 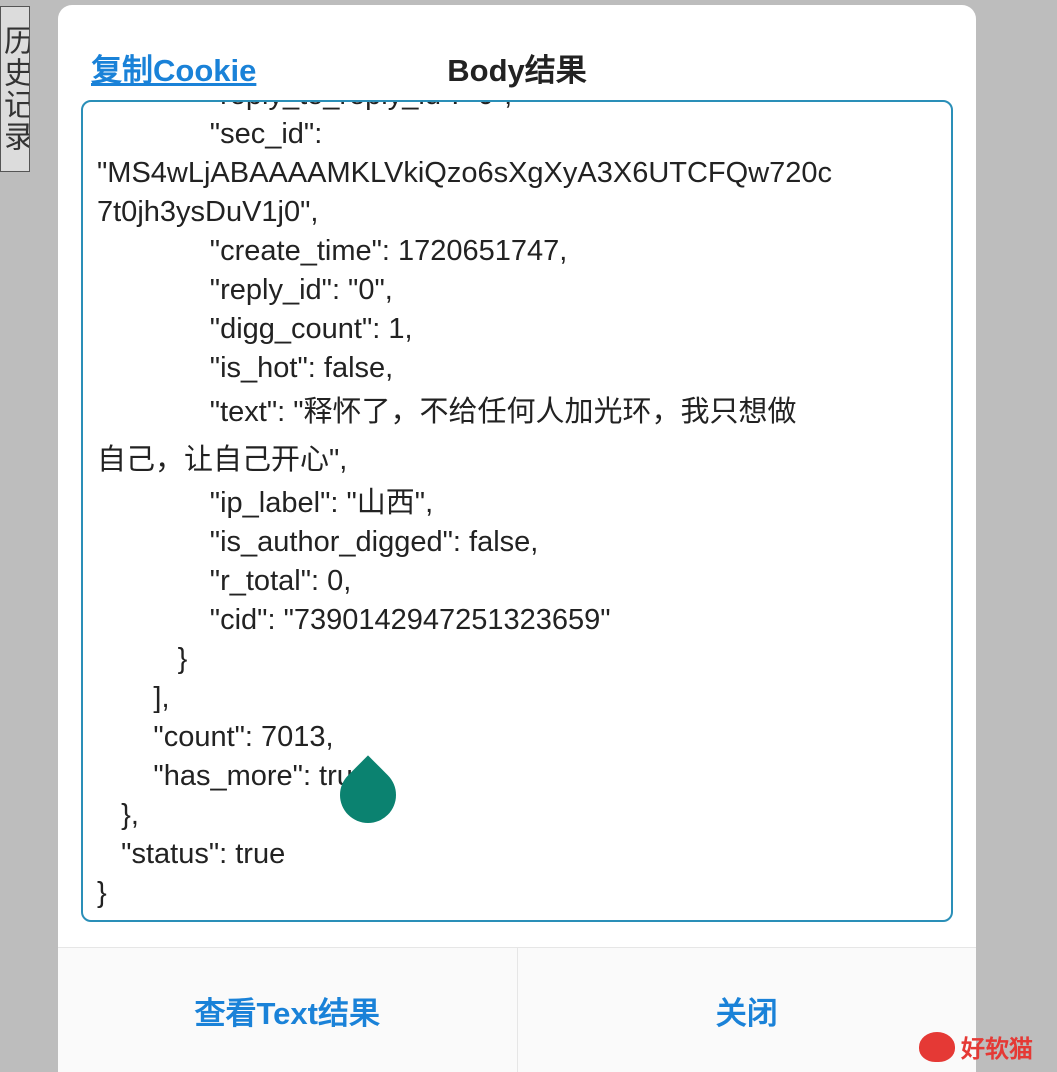 What do you see at coordinates (245, 368) in the screenshot?
I see `json-line: "is_hot": false,` at bounding box center [245, 368].